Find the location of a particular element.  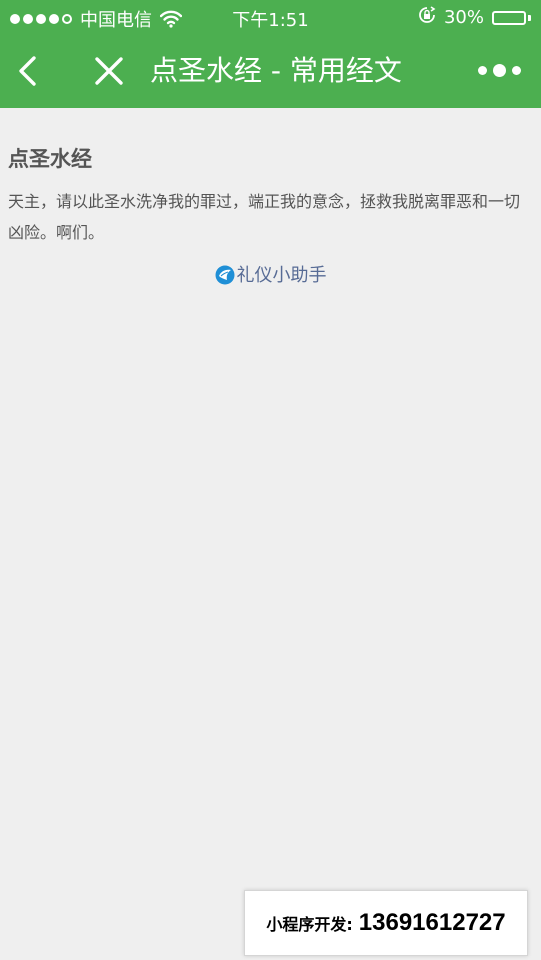

back-button is located at coordinates (29, 71).